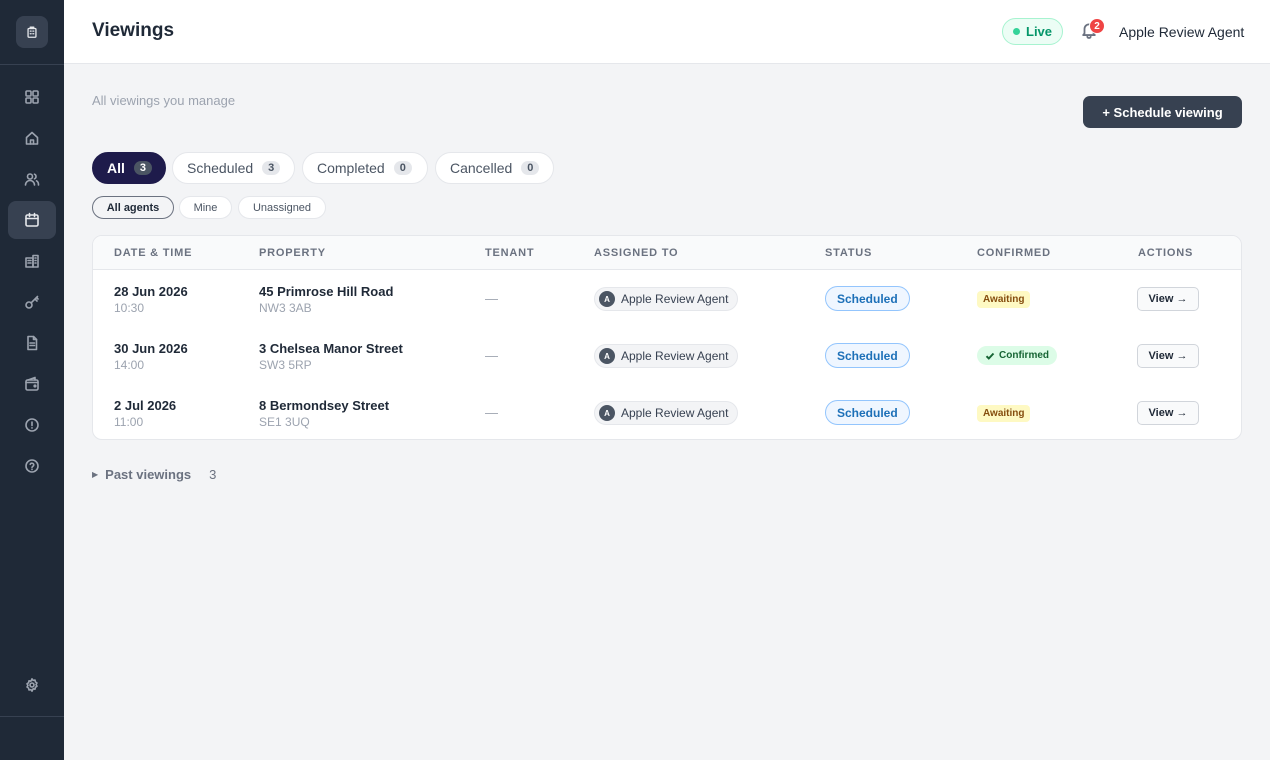 The height and width of the screenshot is (760, 1270). What do you see at coordinates (129, 365) in the screenshot?
I see `viewing-time: 14:00` at bounding box center [129, 365].